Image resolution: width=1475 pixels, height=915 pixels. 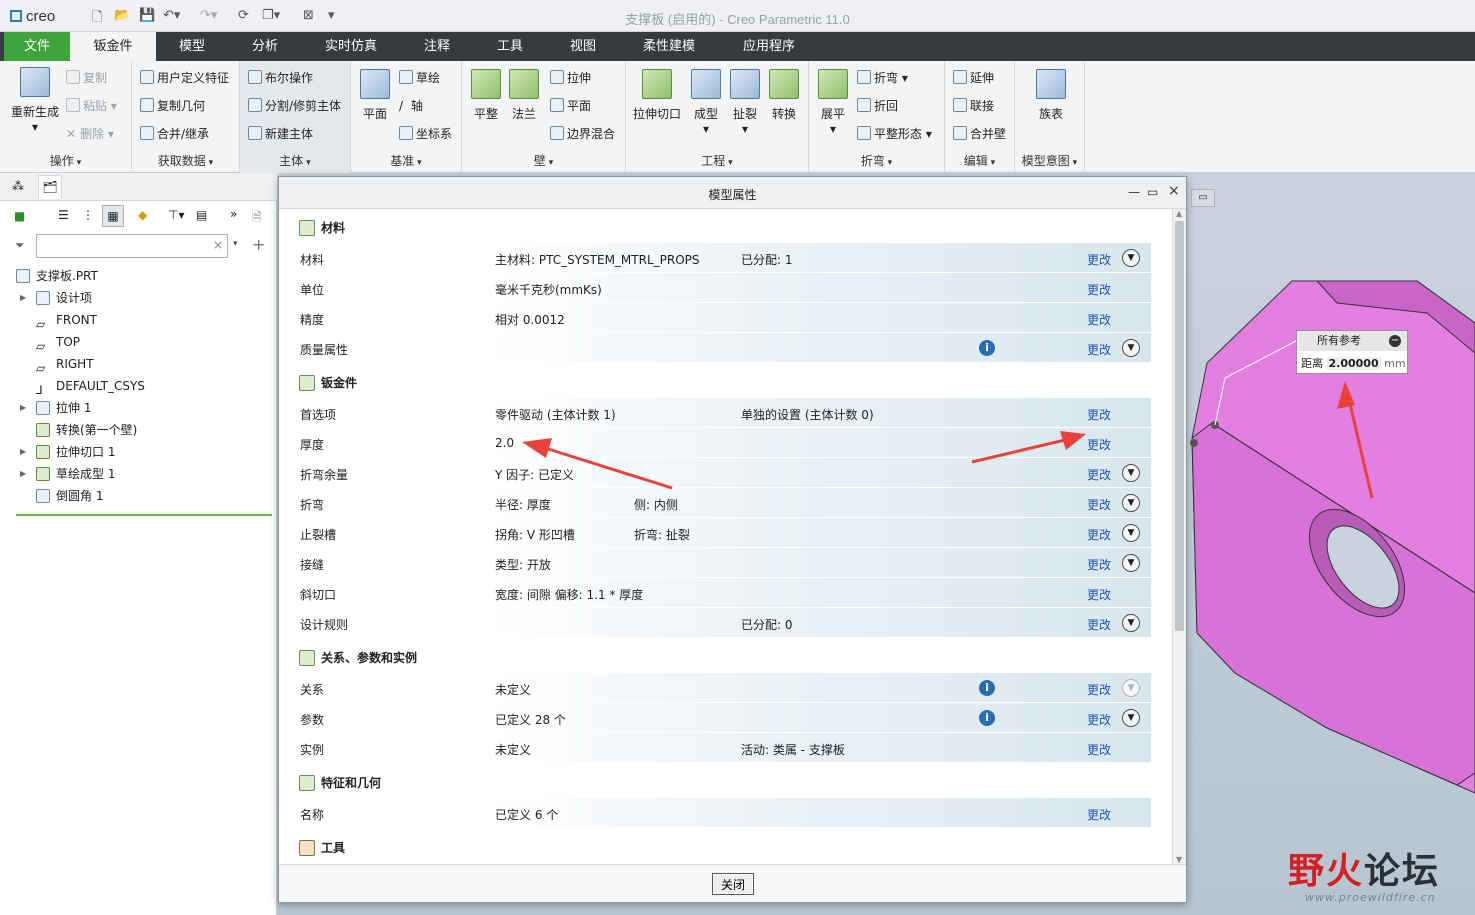 What do you see at coordinates (1179, 426) in the screenshot?
I see `scroll-thumb` at bounding box center [1179, 426].